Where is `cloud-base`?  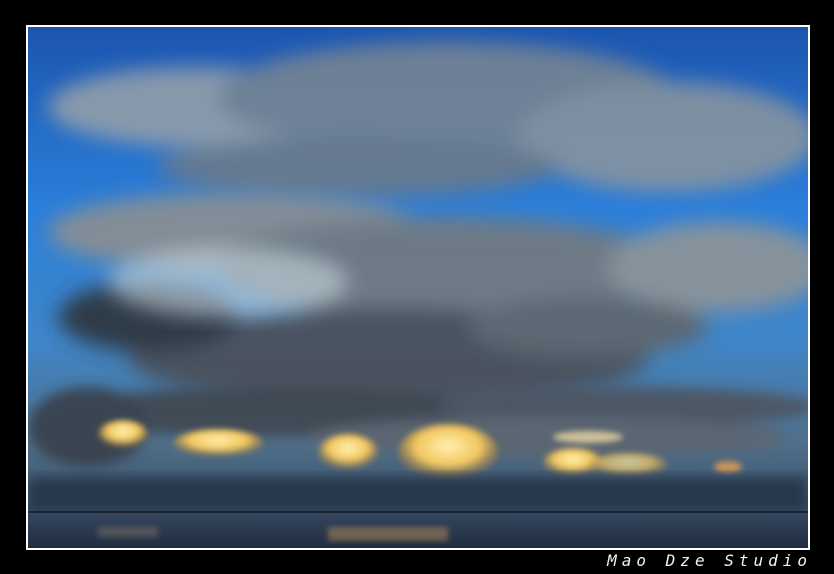 cloud-base is located at coordinates (418, 494).